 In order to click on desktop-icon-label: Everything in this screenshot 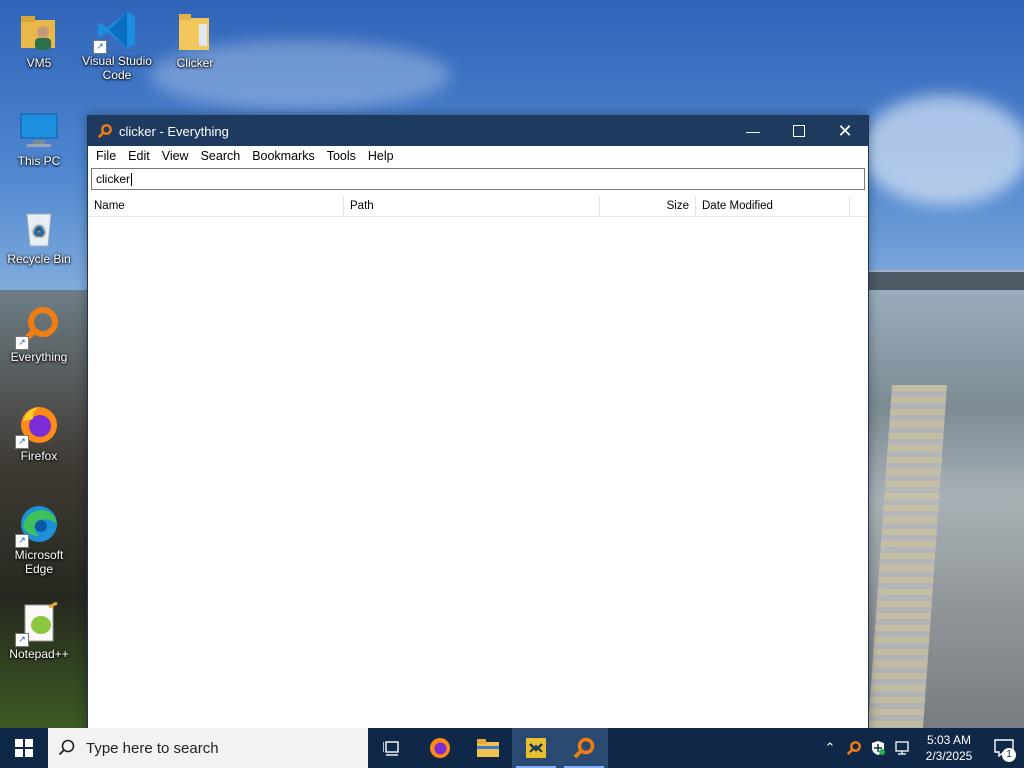, I will do `click(39, 357)`.